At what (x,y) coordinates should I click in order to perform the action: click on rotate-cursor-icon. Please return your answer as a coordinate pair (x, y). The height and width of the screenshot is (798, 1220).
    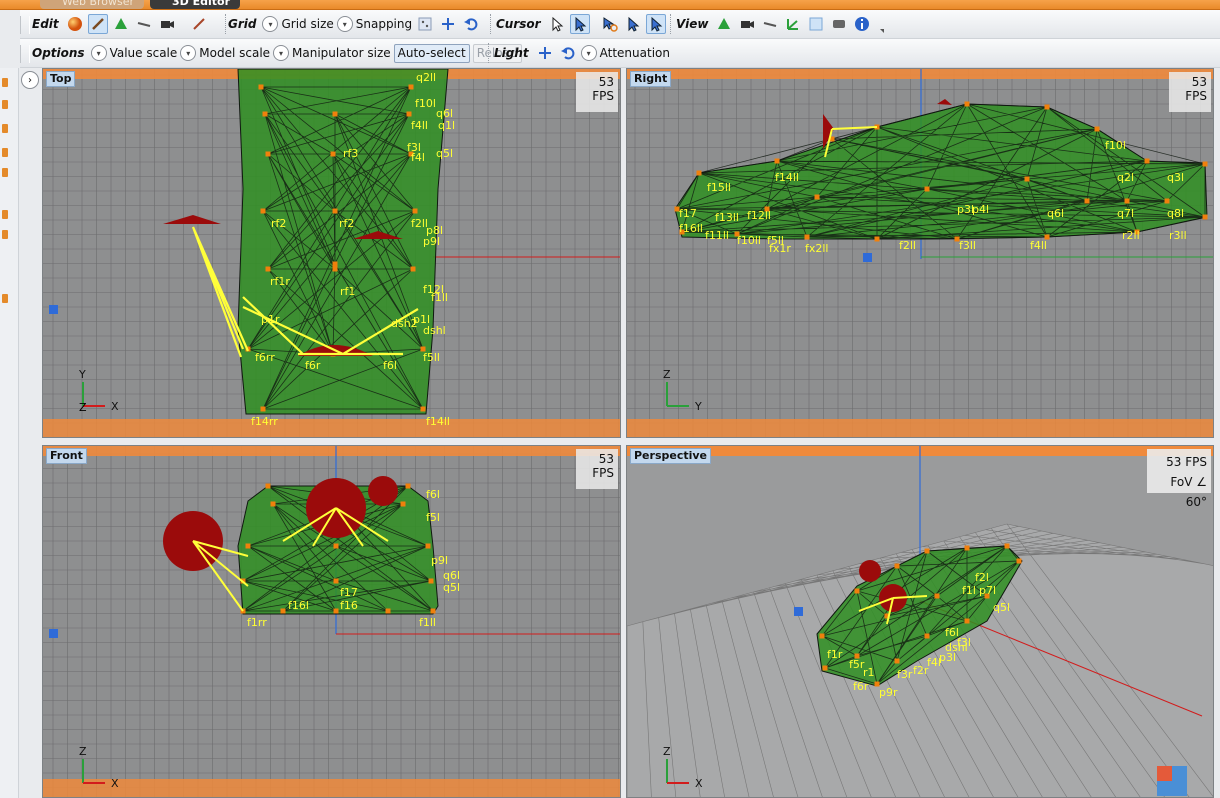
    Looking at the image, I should click on (610, 24).